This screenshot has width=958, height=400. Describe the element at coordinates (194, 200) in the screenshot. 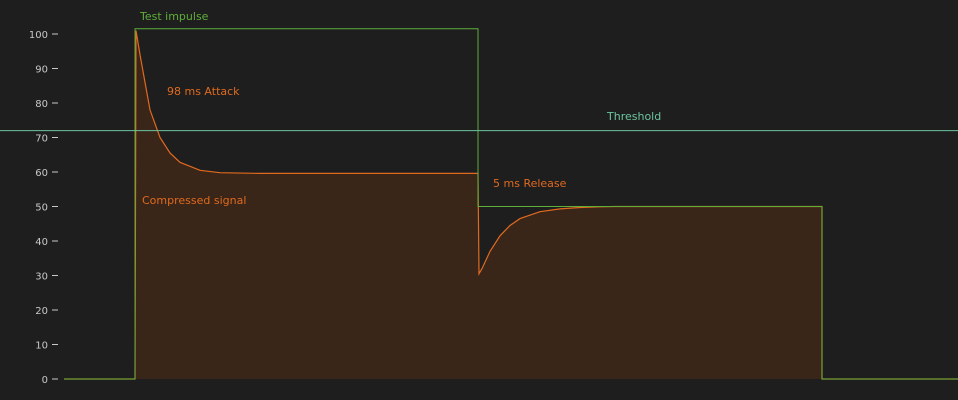

I see `compressed-signal-label: Compressed signal` at that location.